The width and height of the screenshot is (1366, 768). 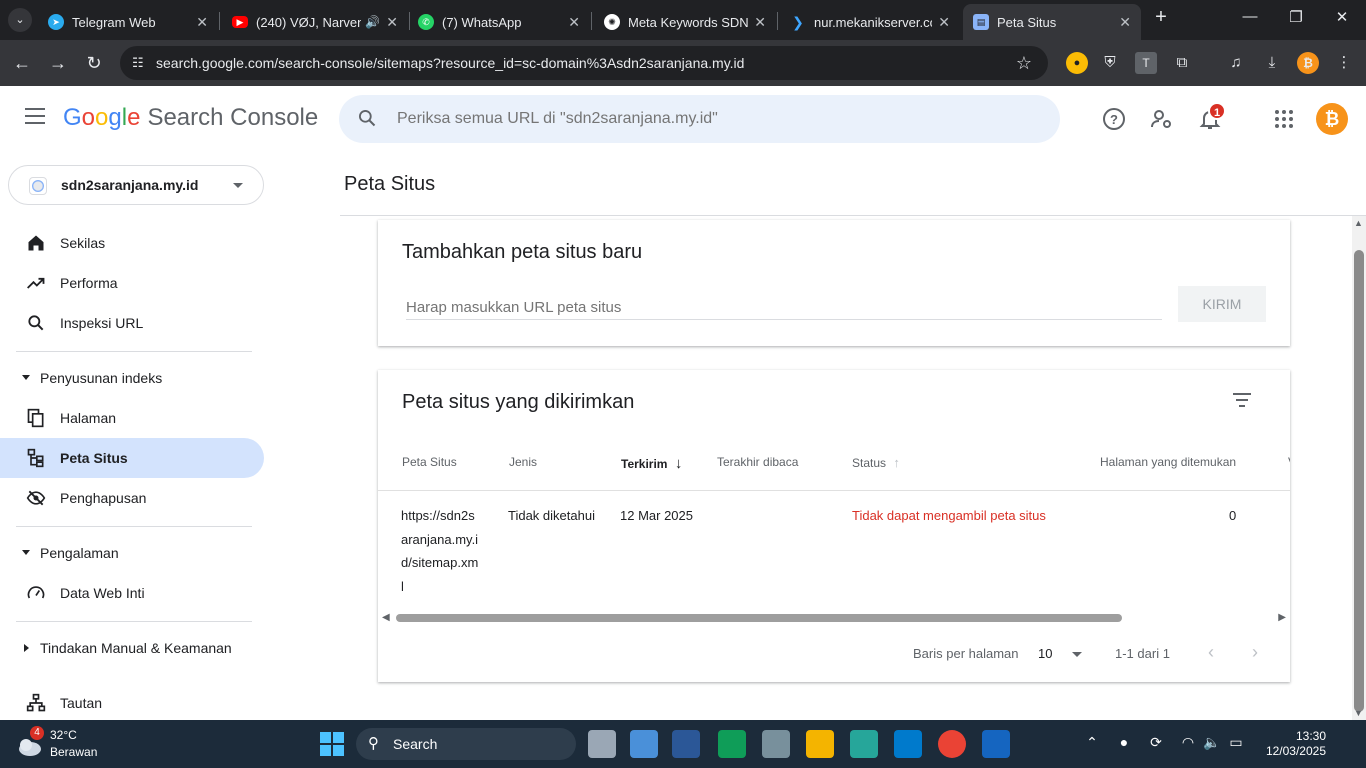 I want to click on sidebar-item-sitemaps: Peta Situs, so click(x=132, y=458).